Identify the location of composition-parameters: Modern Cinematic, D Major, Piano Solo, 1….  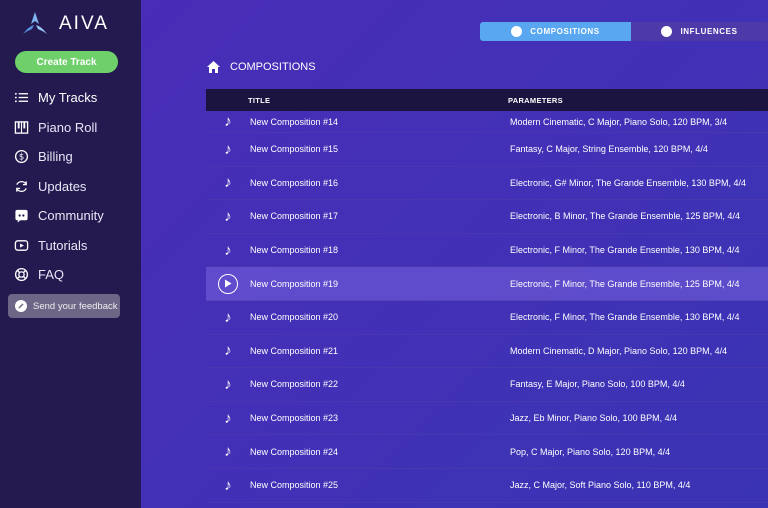
(639, 351).